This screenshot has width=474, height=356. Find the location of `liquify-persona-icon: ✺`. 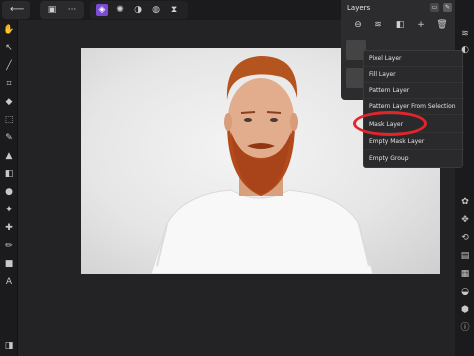

liquify-persona-icon: ✺ is located at coordinates (120, 10).